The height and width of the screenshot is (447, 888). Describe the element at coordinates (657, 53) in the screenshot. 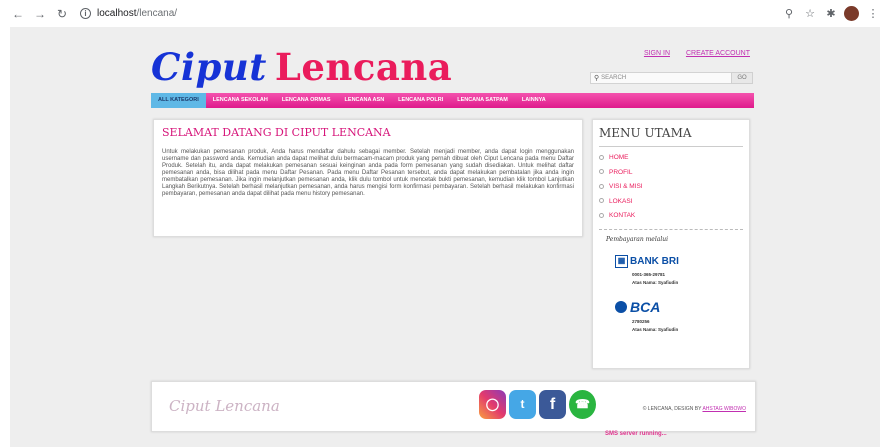

I see `signin-link: SIGN IN` at that location.